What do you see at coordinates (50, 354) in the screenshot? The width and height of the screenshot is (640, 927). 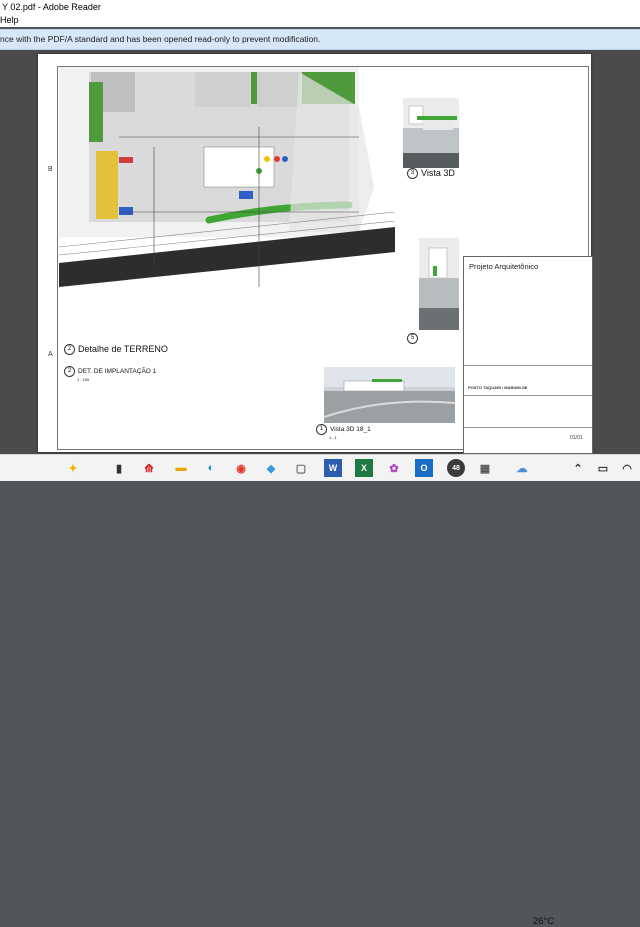 I see `grid-label-a: A` at bounding box center [50, 354].